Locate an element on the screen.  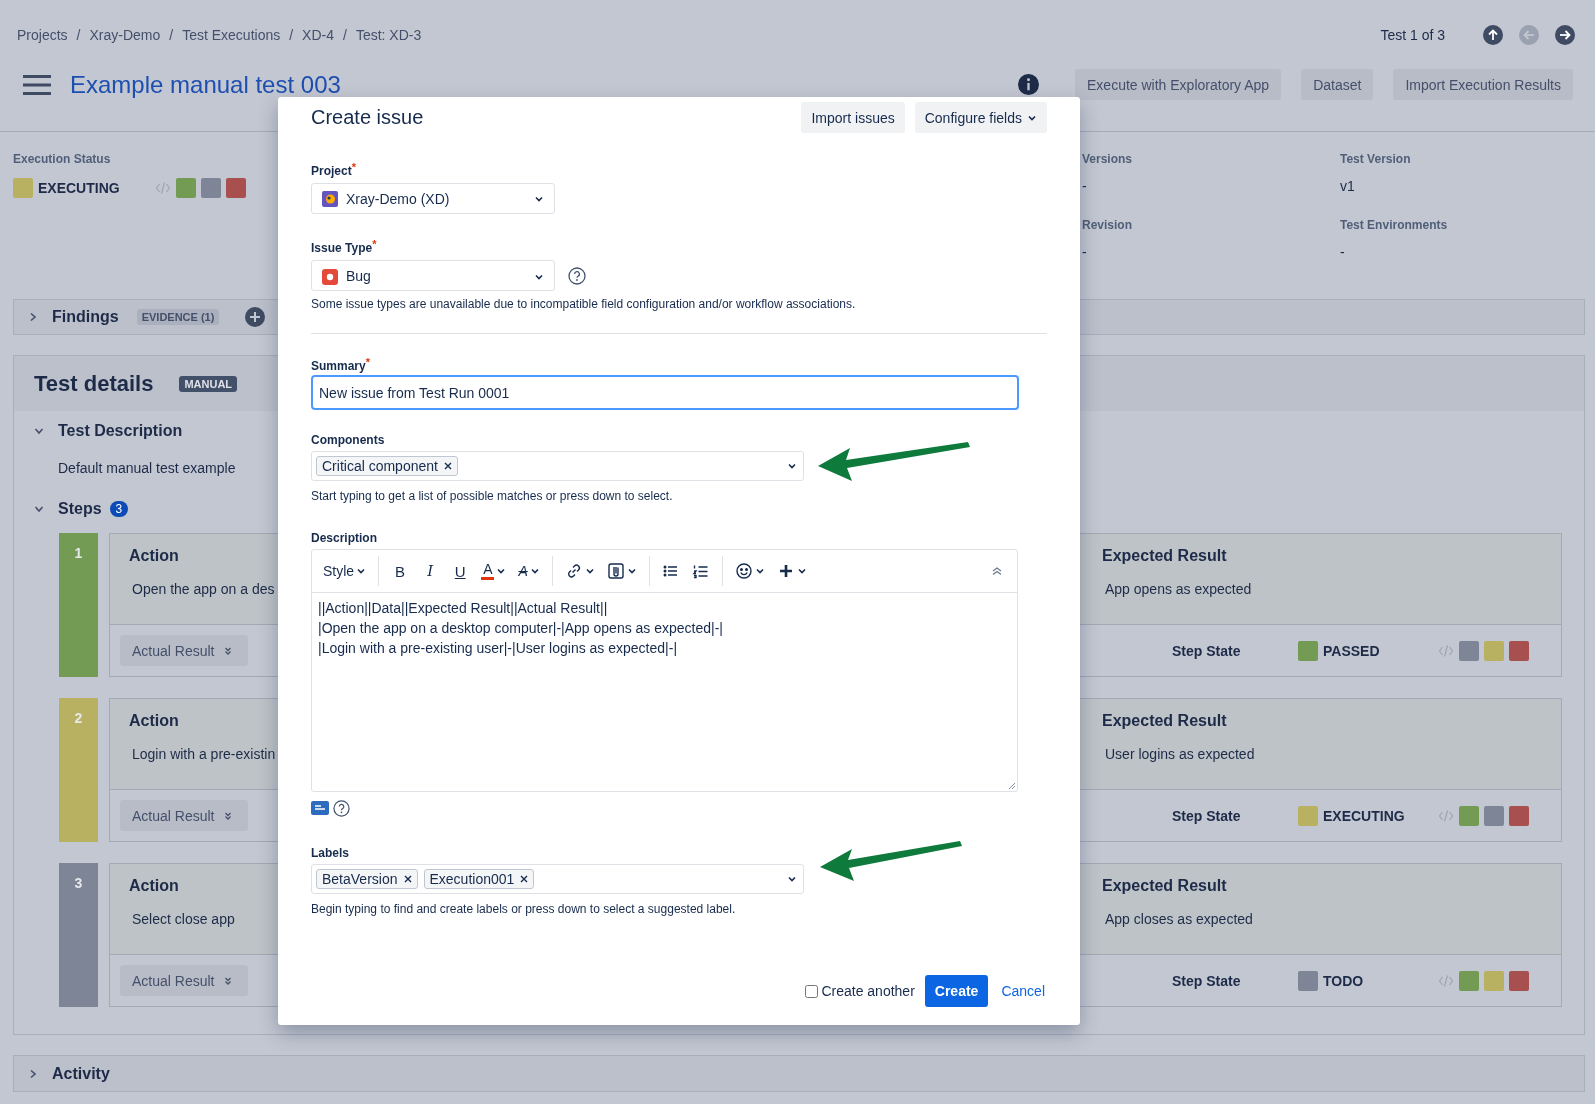
header-button: Execute with Exploratory App is located at coordinates (1178, 84).